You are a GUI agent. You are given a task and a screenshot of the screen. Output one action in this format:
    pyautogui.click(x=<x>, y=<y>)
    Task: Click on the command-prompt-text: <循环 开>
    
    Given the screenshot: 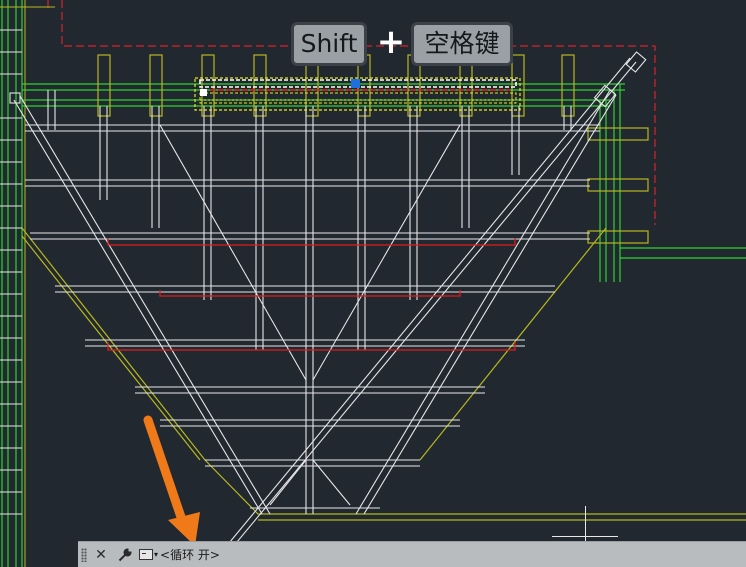 What is the action you would take?
    pyautogui.click(x=190, y=555)
    